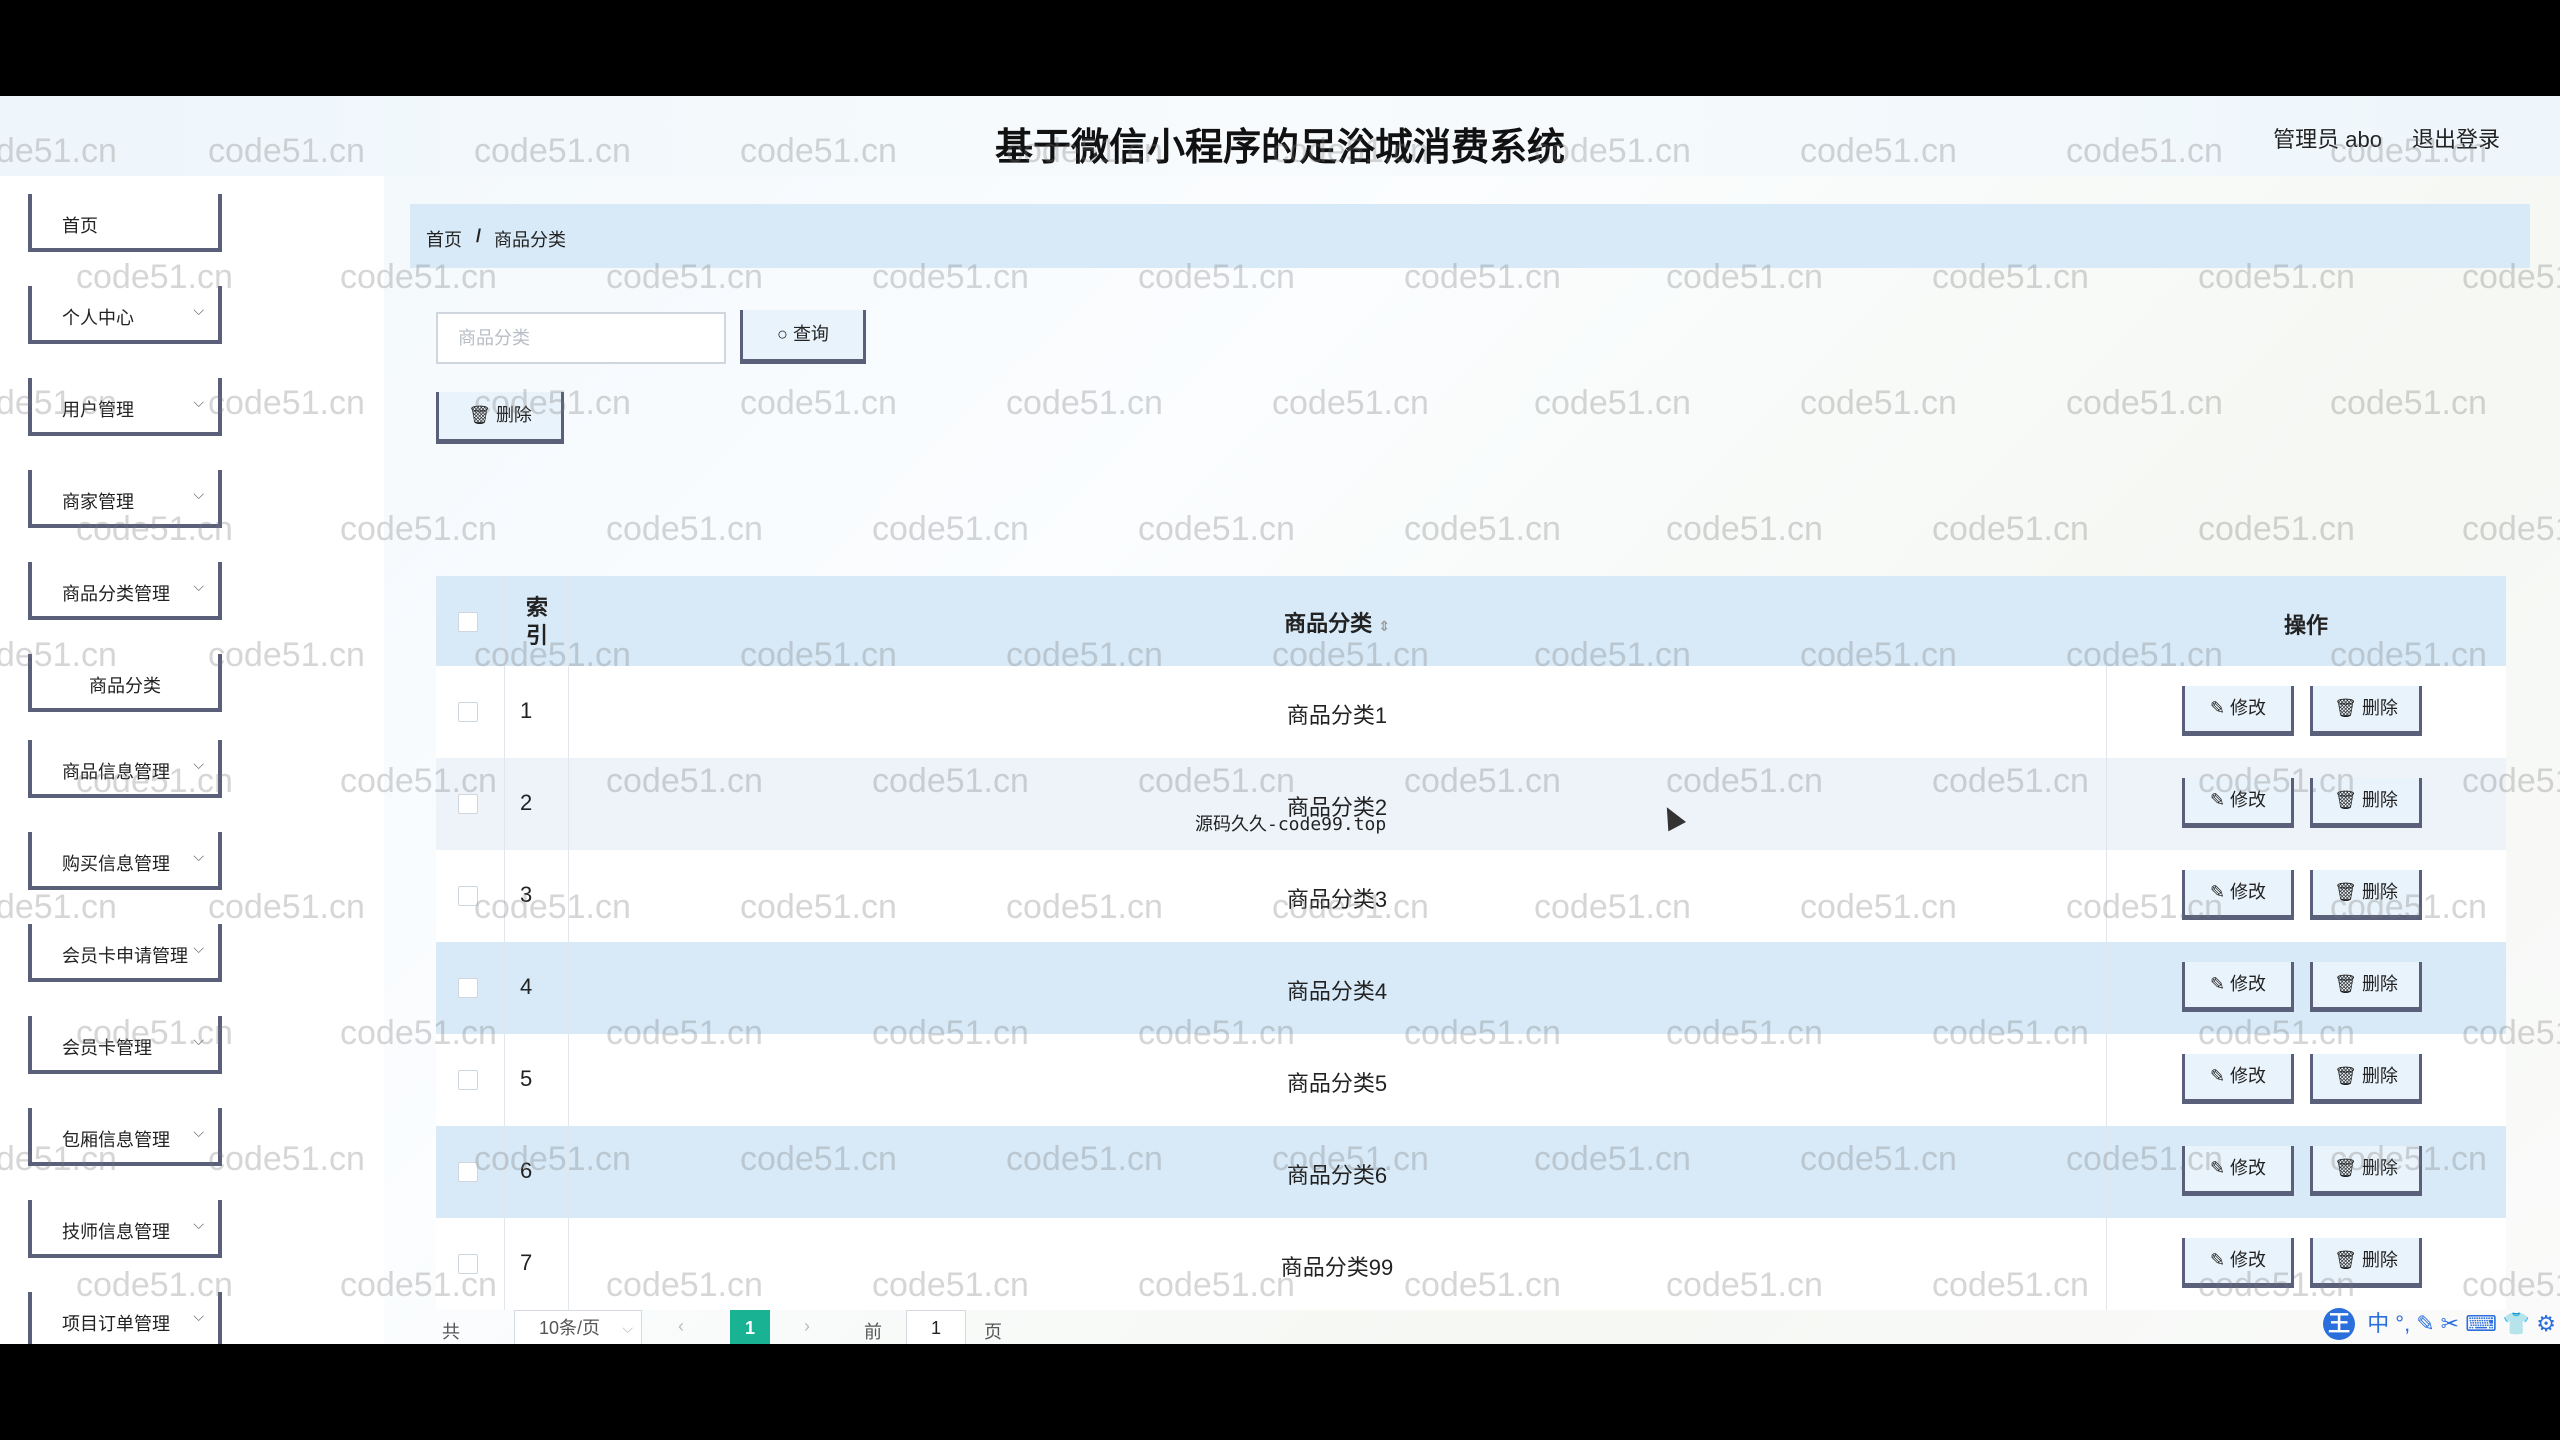 The image size is (2560, 1440). I want to click on ime-tray-icon: ✎, so click(2425, 1323).